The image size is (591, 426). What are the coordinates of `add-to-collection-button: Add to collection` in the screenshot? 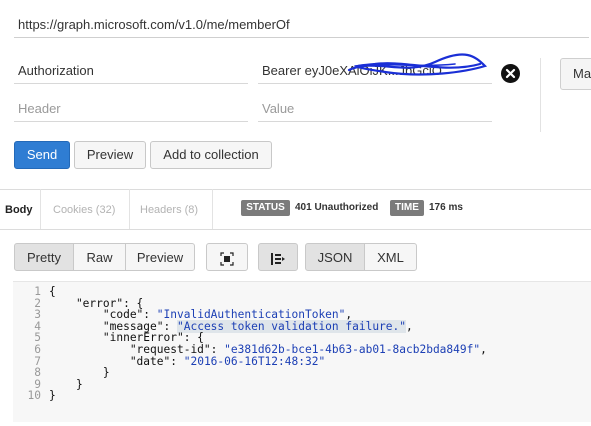 It's located at (211, 155).